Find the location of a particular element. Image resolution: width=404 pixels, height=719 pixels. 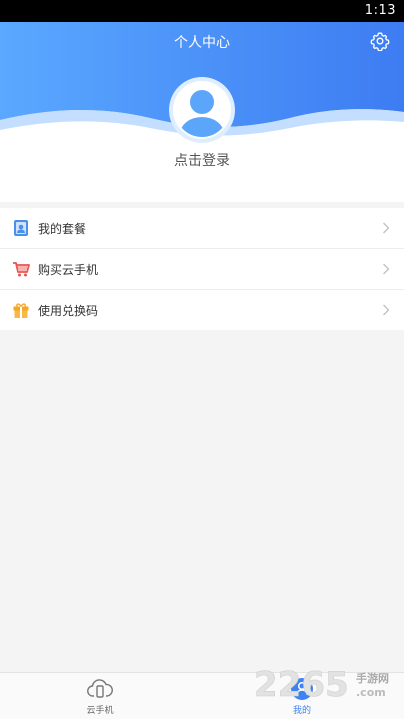

menu-item-my-package: 我的套餐 is located at coordinates (202, 228).